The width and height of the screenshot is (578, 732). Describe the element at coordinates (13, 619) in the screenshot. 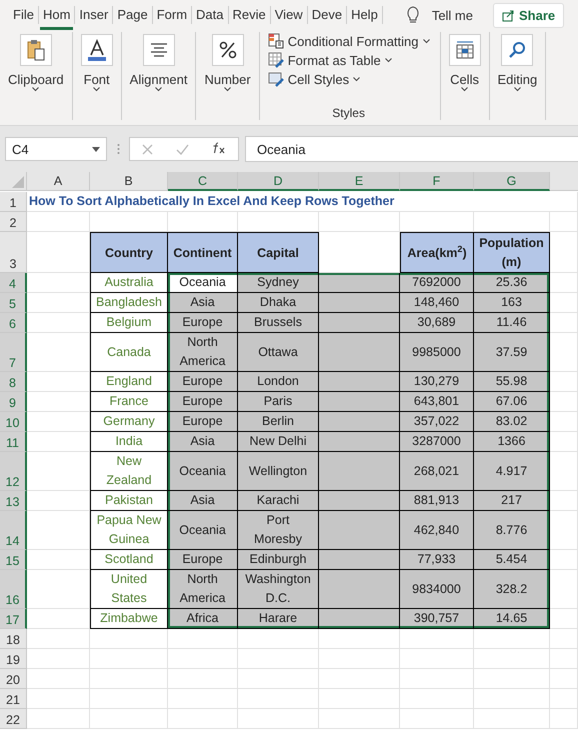

I see `row-number: 17` at that location.